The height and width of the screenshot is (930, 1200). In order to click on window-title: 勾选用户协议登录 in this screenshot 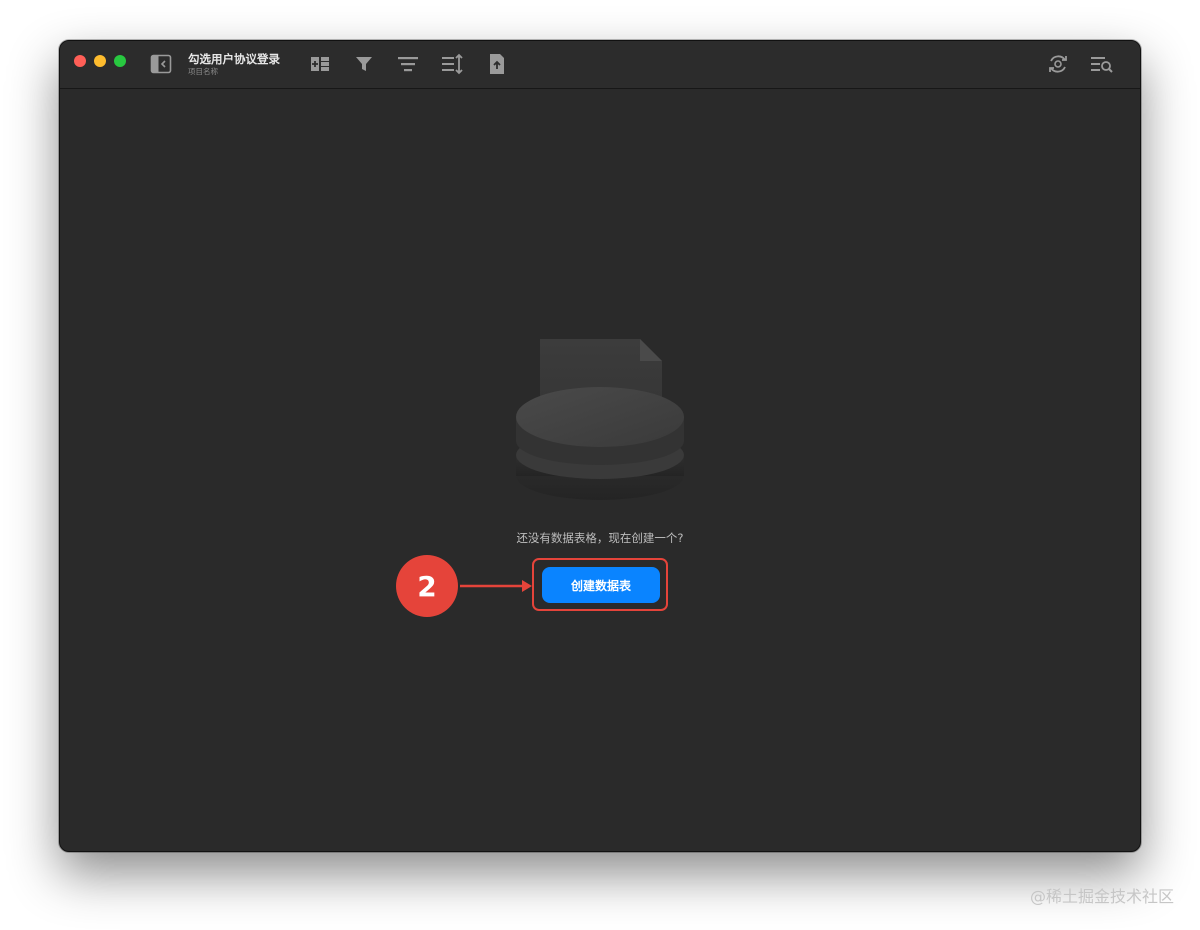, I will do `click(234, 59)`.